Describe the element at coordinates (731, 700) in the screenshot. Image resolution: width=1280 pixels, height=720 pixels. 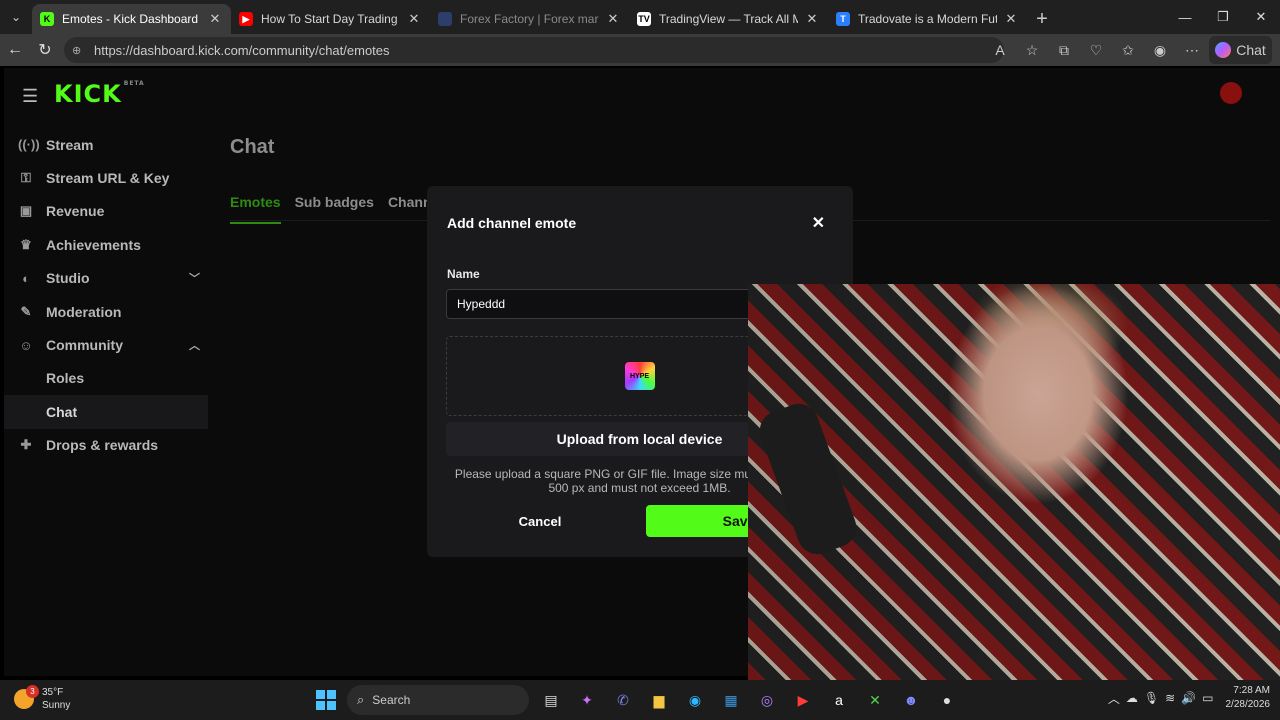
I see `microsoft-store-icon: ▦` at that location.